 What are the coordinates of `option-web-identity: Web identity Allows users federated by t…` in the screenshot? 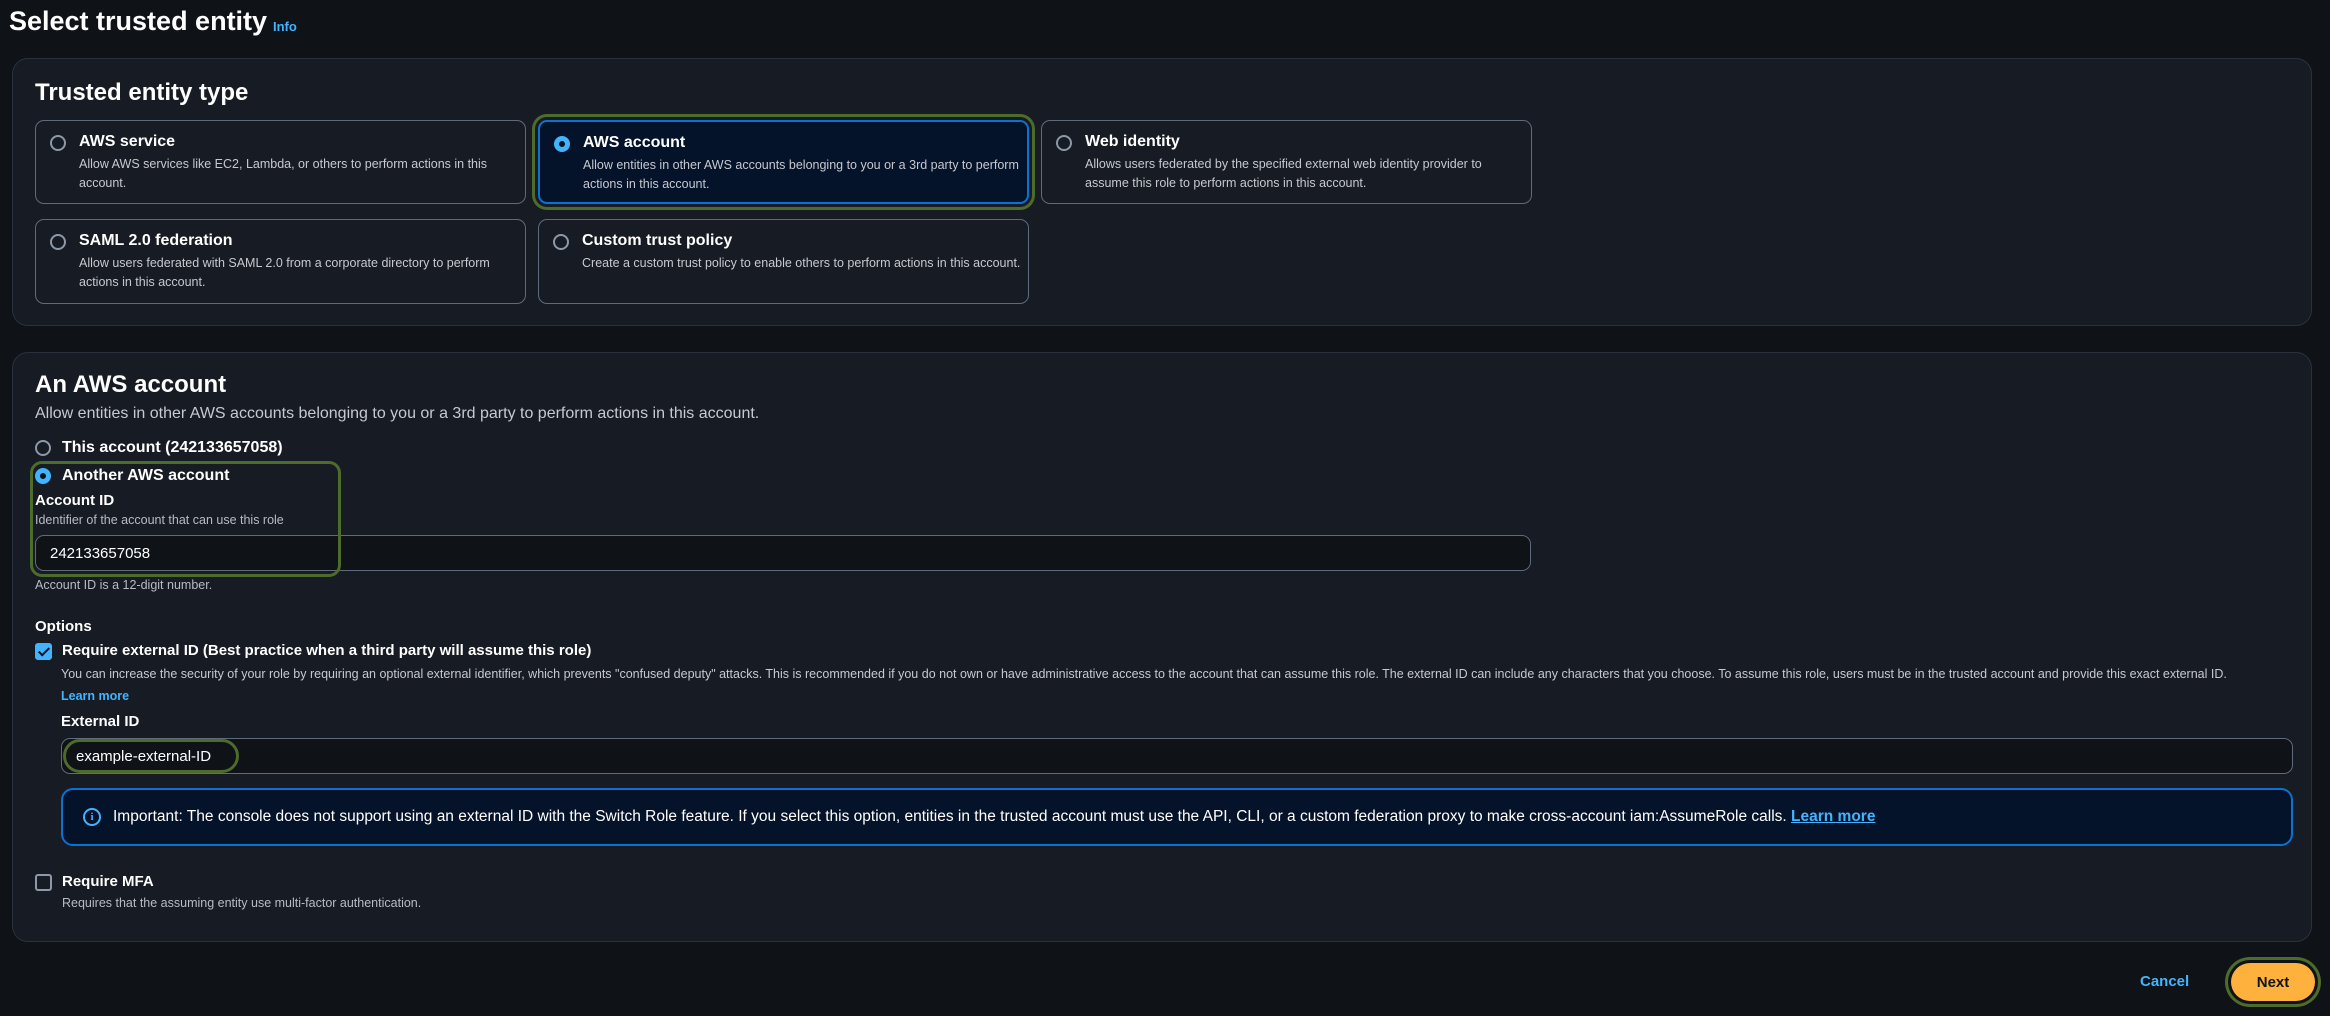 It's located at (1286, 162).